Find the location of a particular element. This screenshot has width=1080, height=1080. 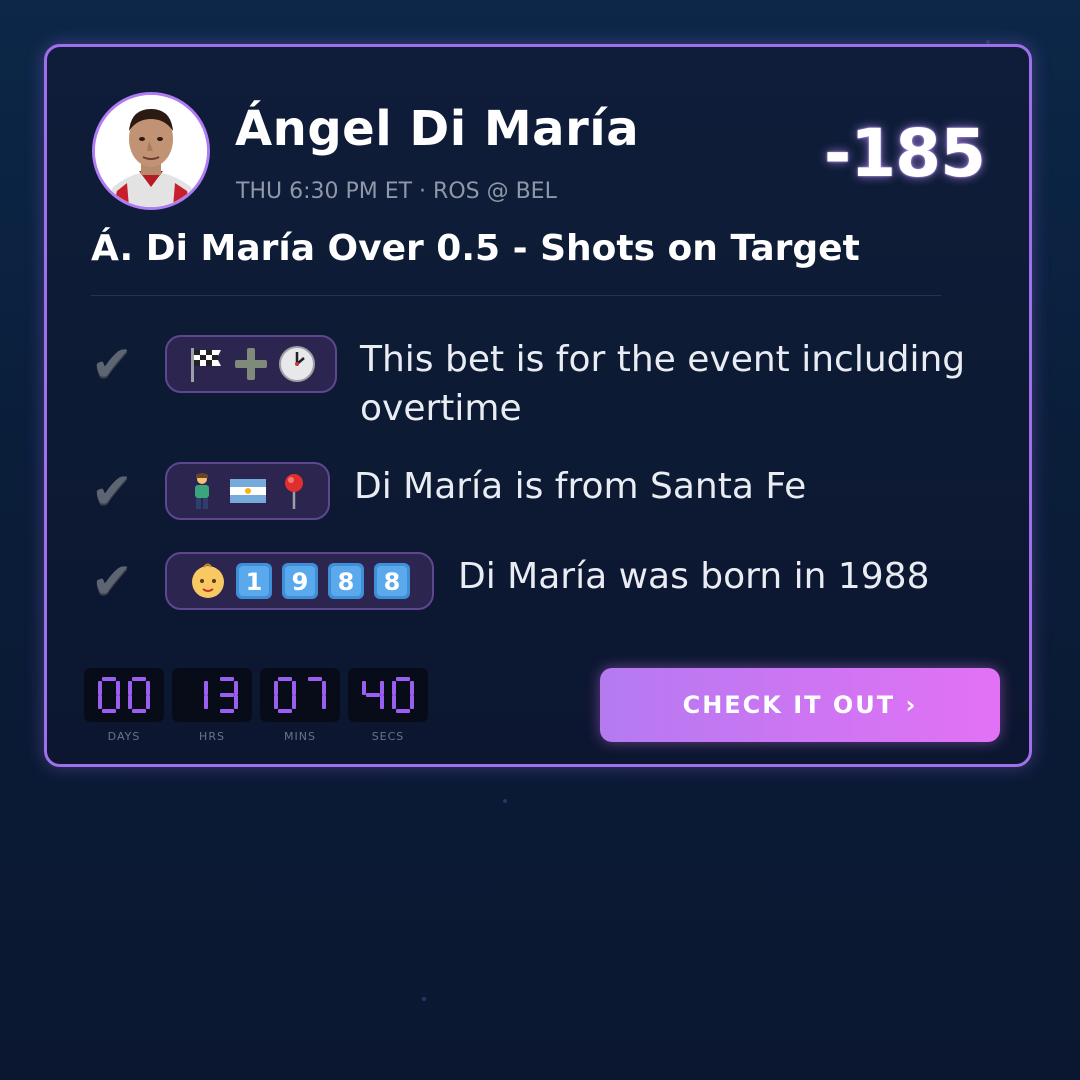

svg-text: 9 is located at coordinates (299, 582).